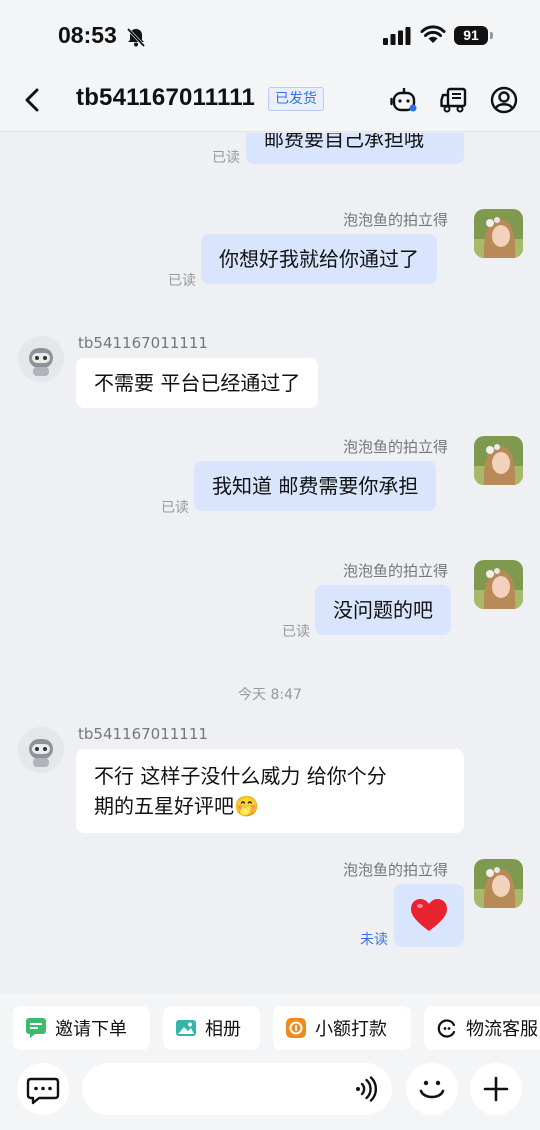 The image size is (540, 1130). Describe the element at coordinates (36, 1028) in the screenshot. I see `invite-order-icon` at that location.